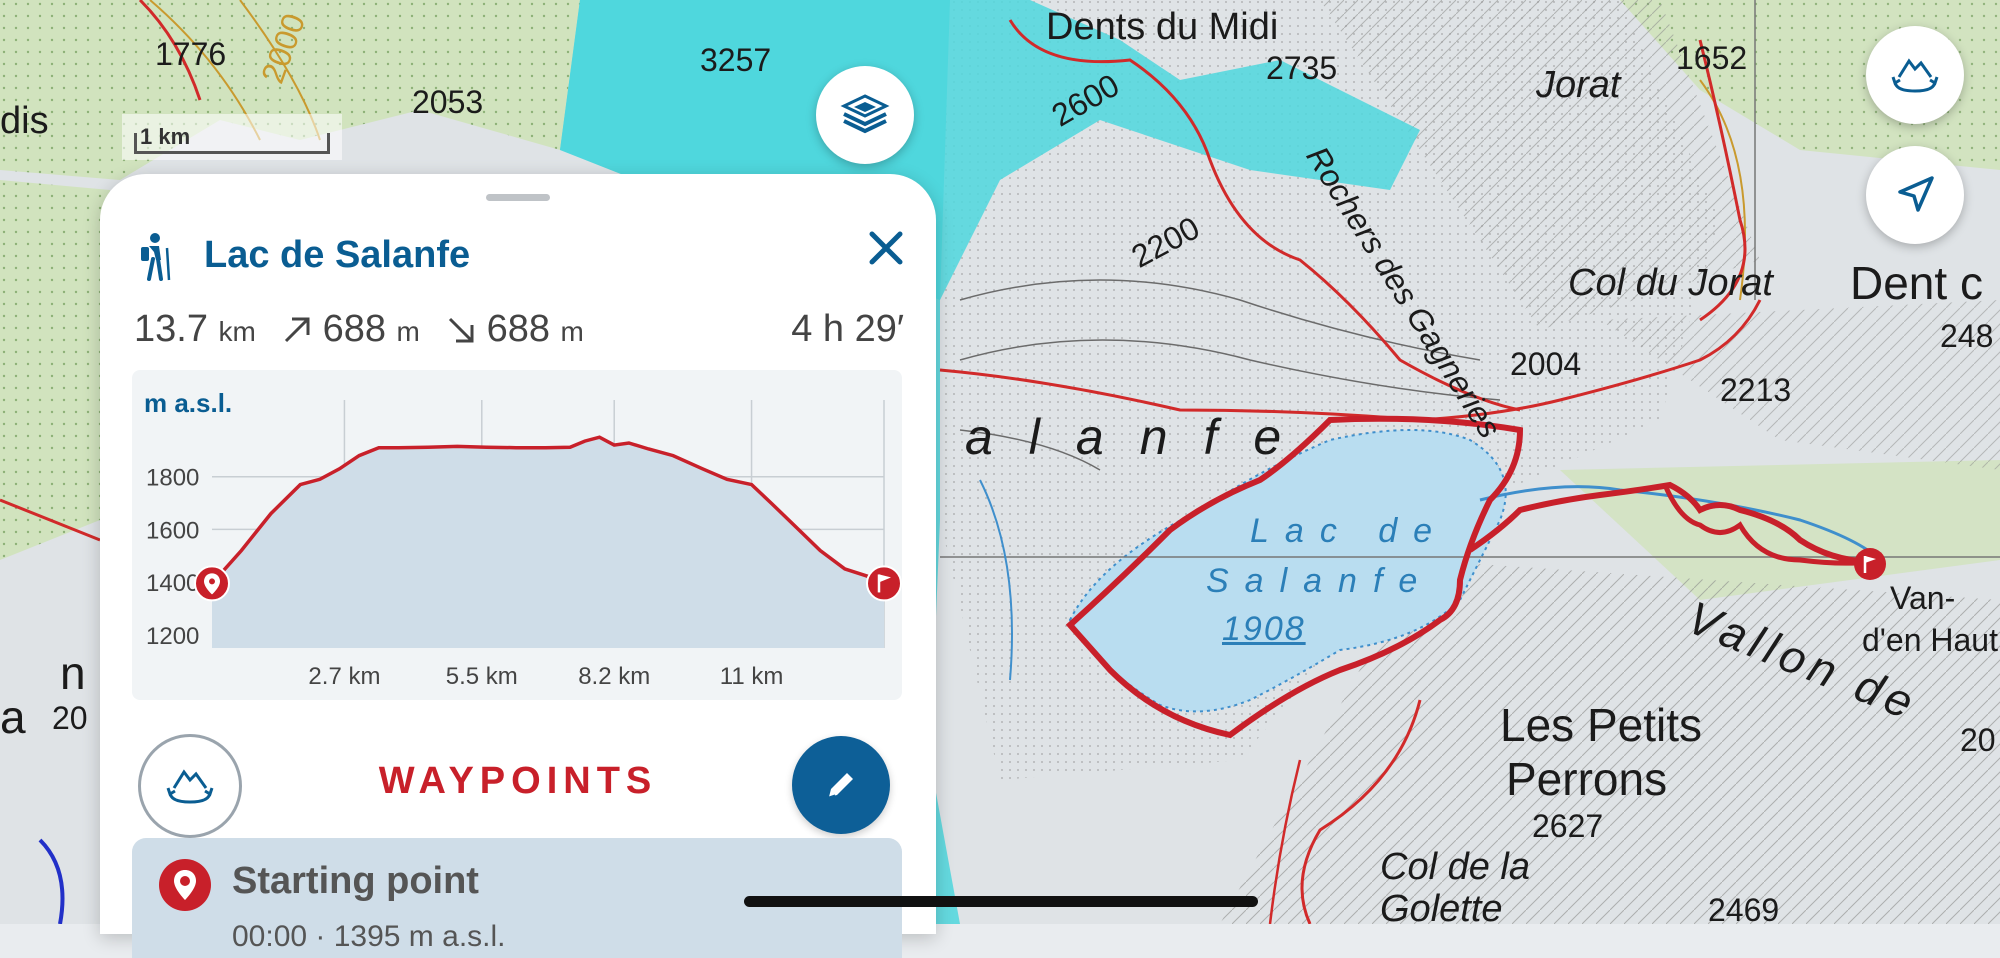 The height and width of the screenshot is (958, 2000). I want to click on map-elevation: 2735, so click(1302, 68).